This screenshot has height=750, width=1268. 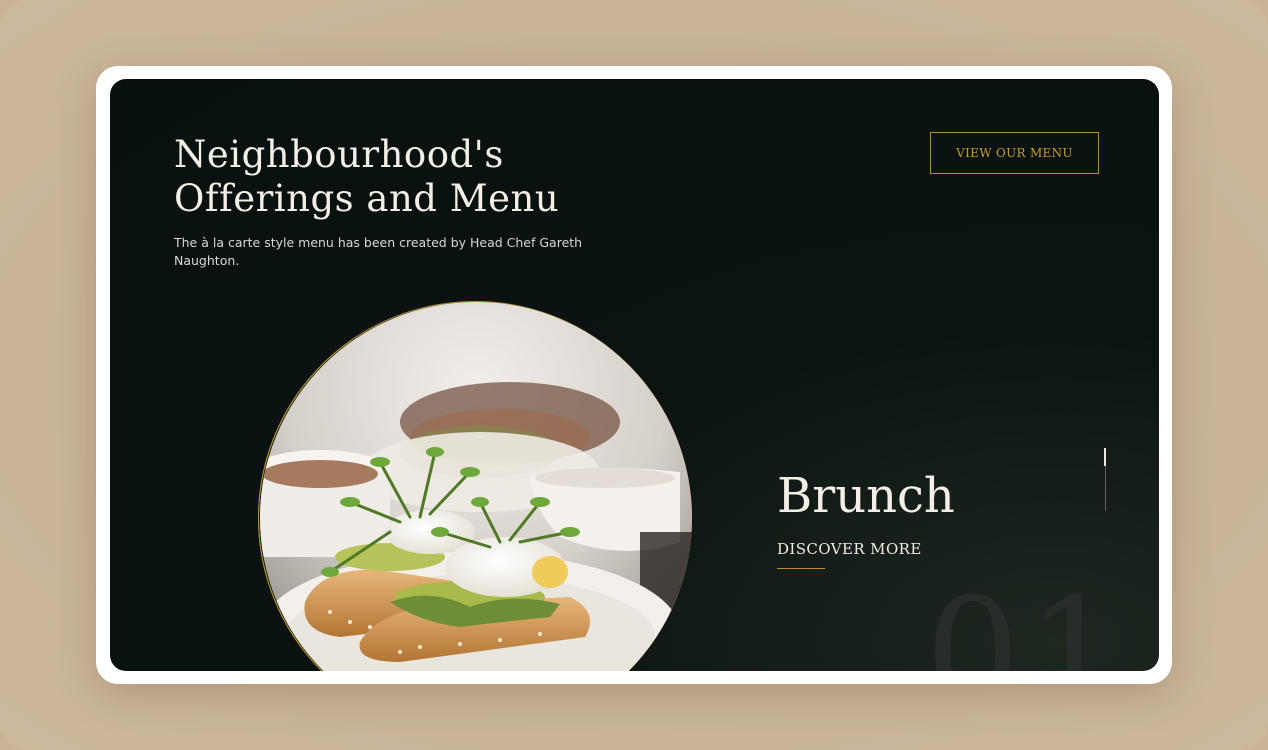 I want to click on page-title: Neighbourhood's Offerings and Menu, so click(x=366, y=177).